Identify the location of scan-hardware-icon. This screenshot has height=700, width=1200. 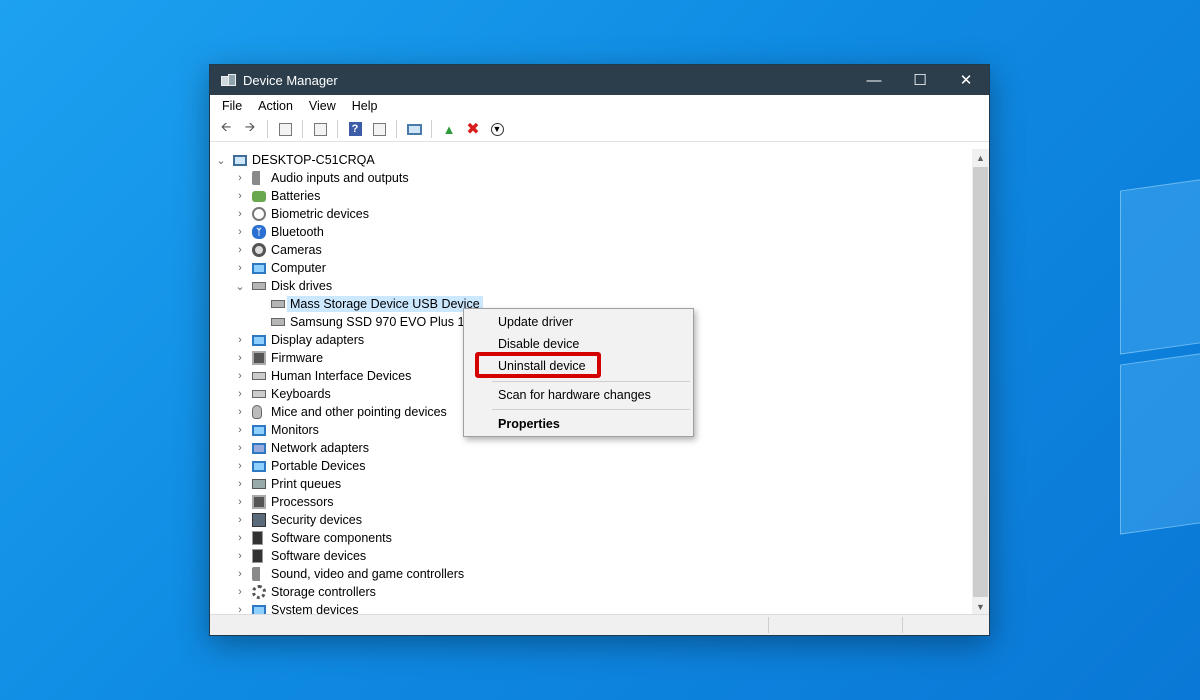
(414, 129).